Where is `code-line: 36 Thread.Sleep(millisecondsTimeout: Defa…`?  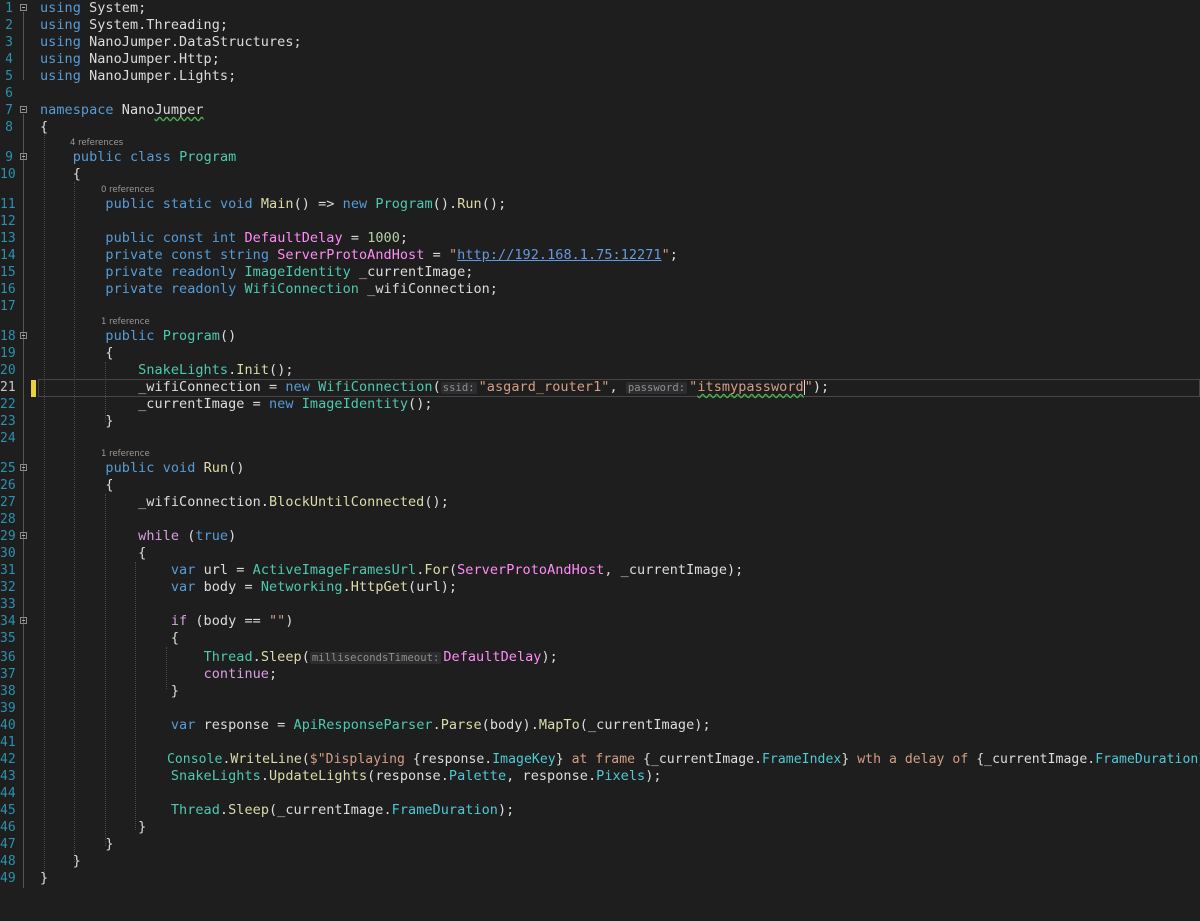
code-line: 36 Thread.Sleep(millisecondsTimeout: Defa… is located at coordinates (600, 657).